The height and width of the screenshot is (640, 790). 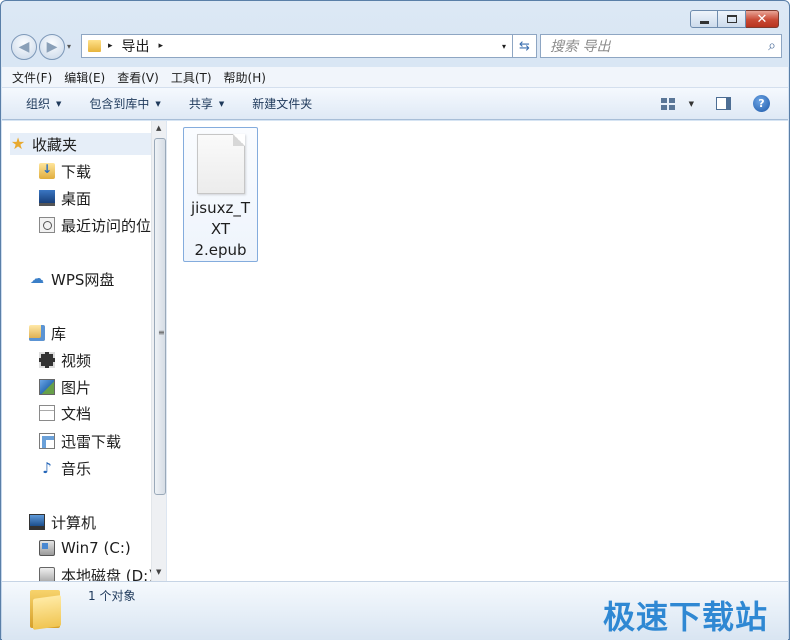 I want to click on file-name-line: XT, so click(x=220, y=229).